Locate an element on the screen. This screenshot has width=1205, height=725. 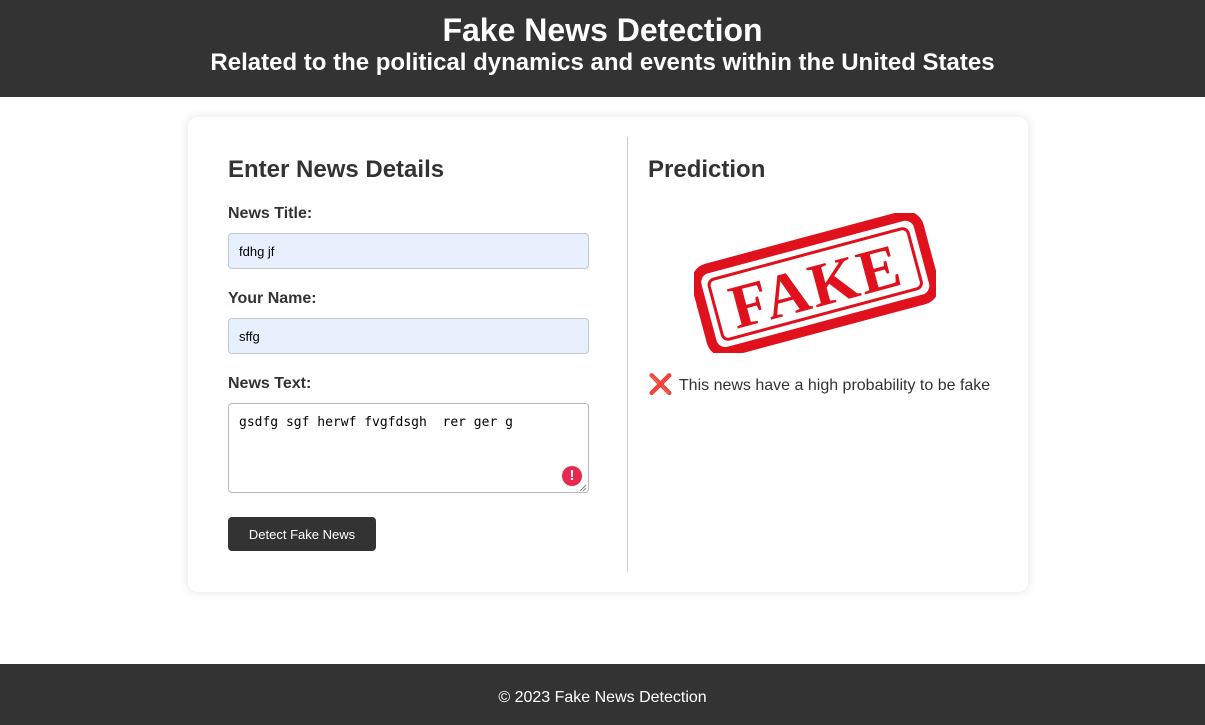
panel-divider is located at coordinates (627, 354).